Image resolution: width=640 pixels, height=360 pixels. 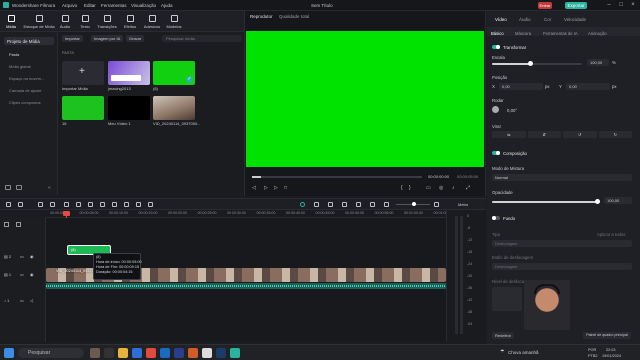 I want to click on blur-style-select: Desfocagem, so click(x=562, y=266).